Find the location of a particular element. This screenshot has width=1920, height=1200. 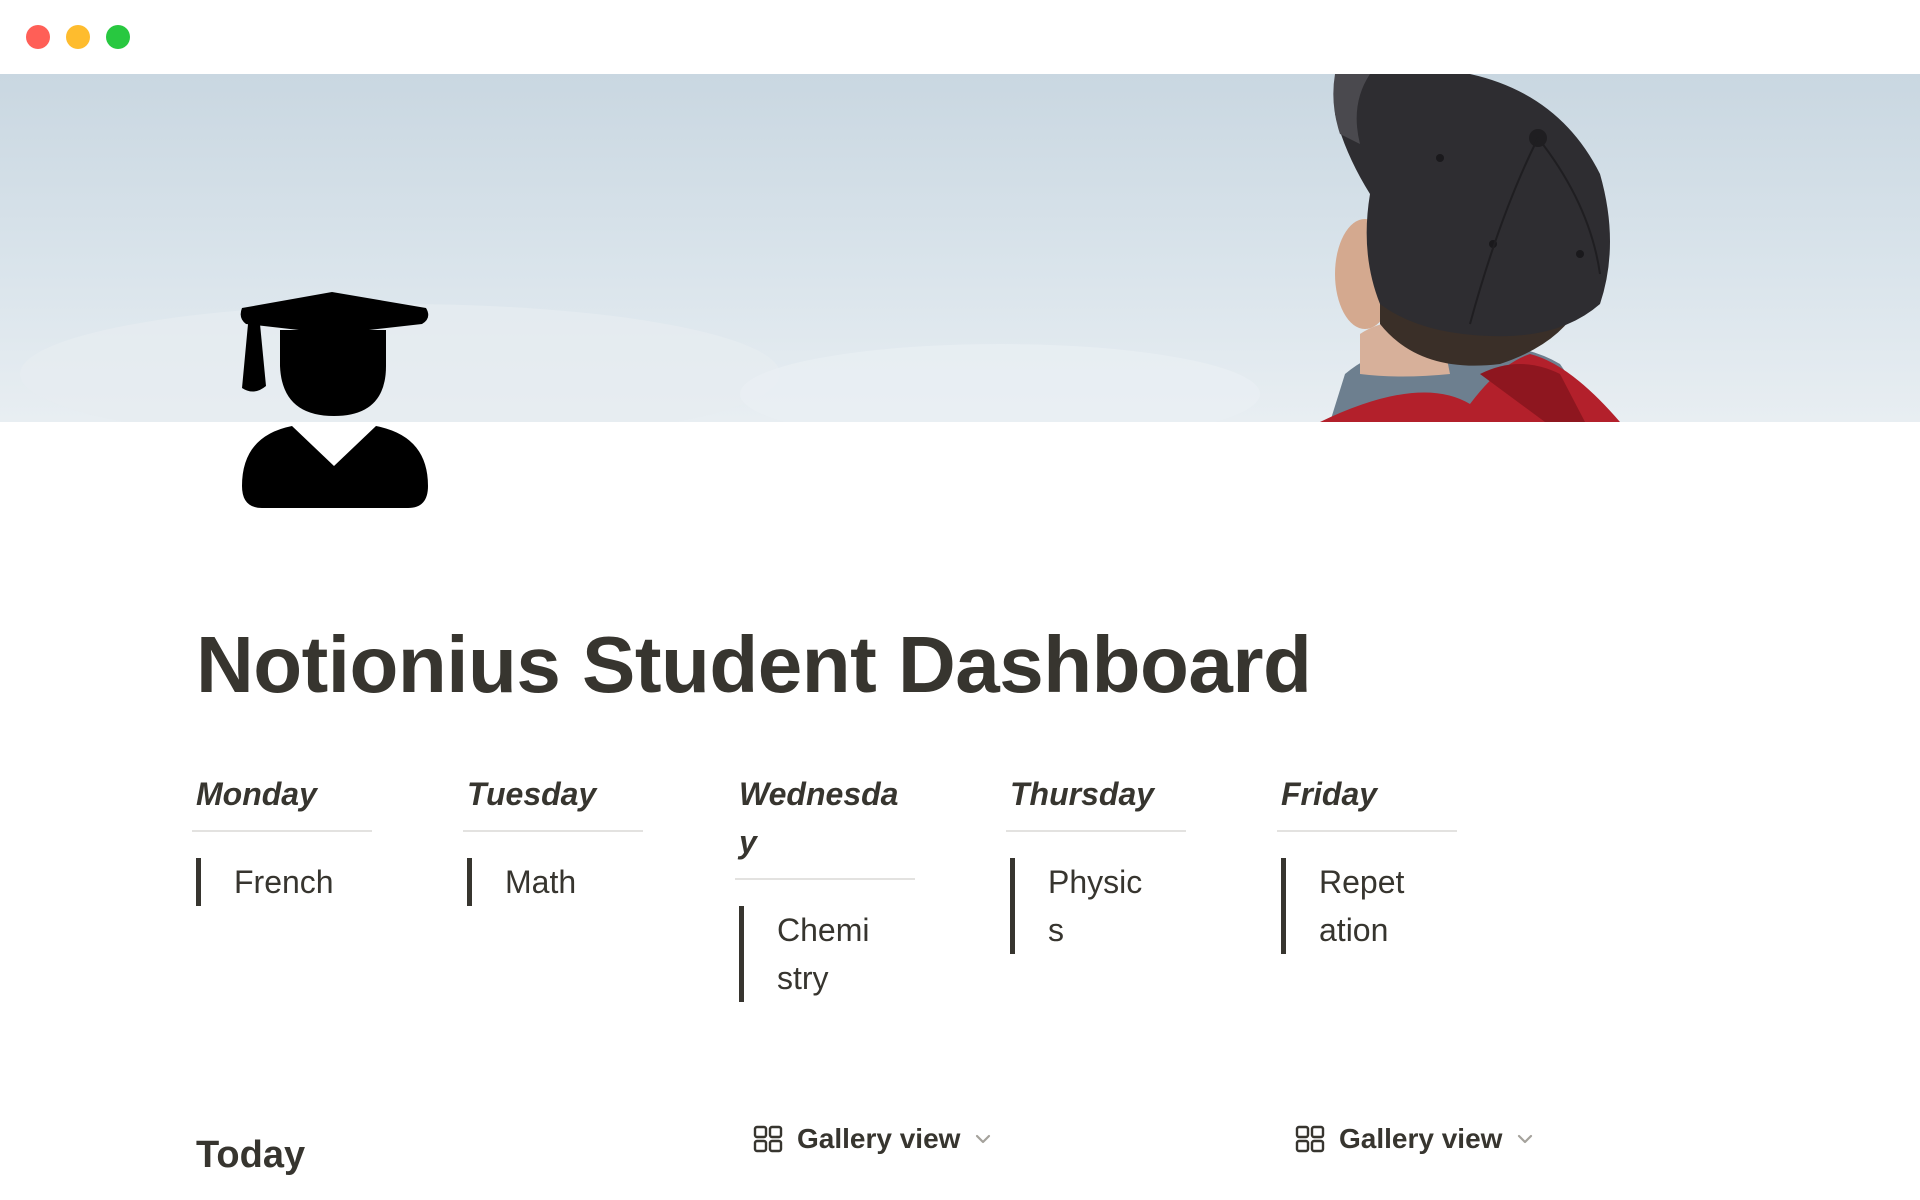

subject-label: Math is located at coordinates (541, 882).